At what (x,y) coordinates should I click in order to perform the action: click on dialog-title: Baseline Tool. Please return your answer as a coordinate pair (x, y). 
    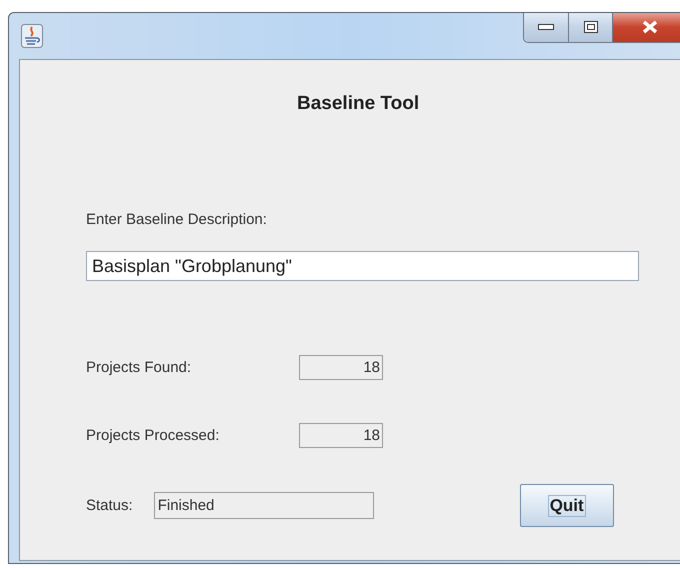
    Looking at the image, I should click on (358, 104).